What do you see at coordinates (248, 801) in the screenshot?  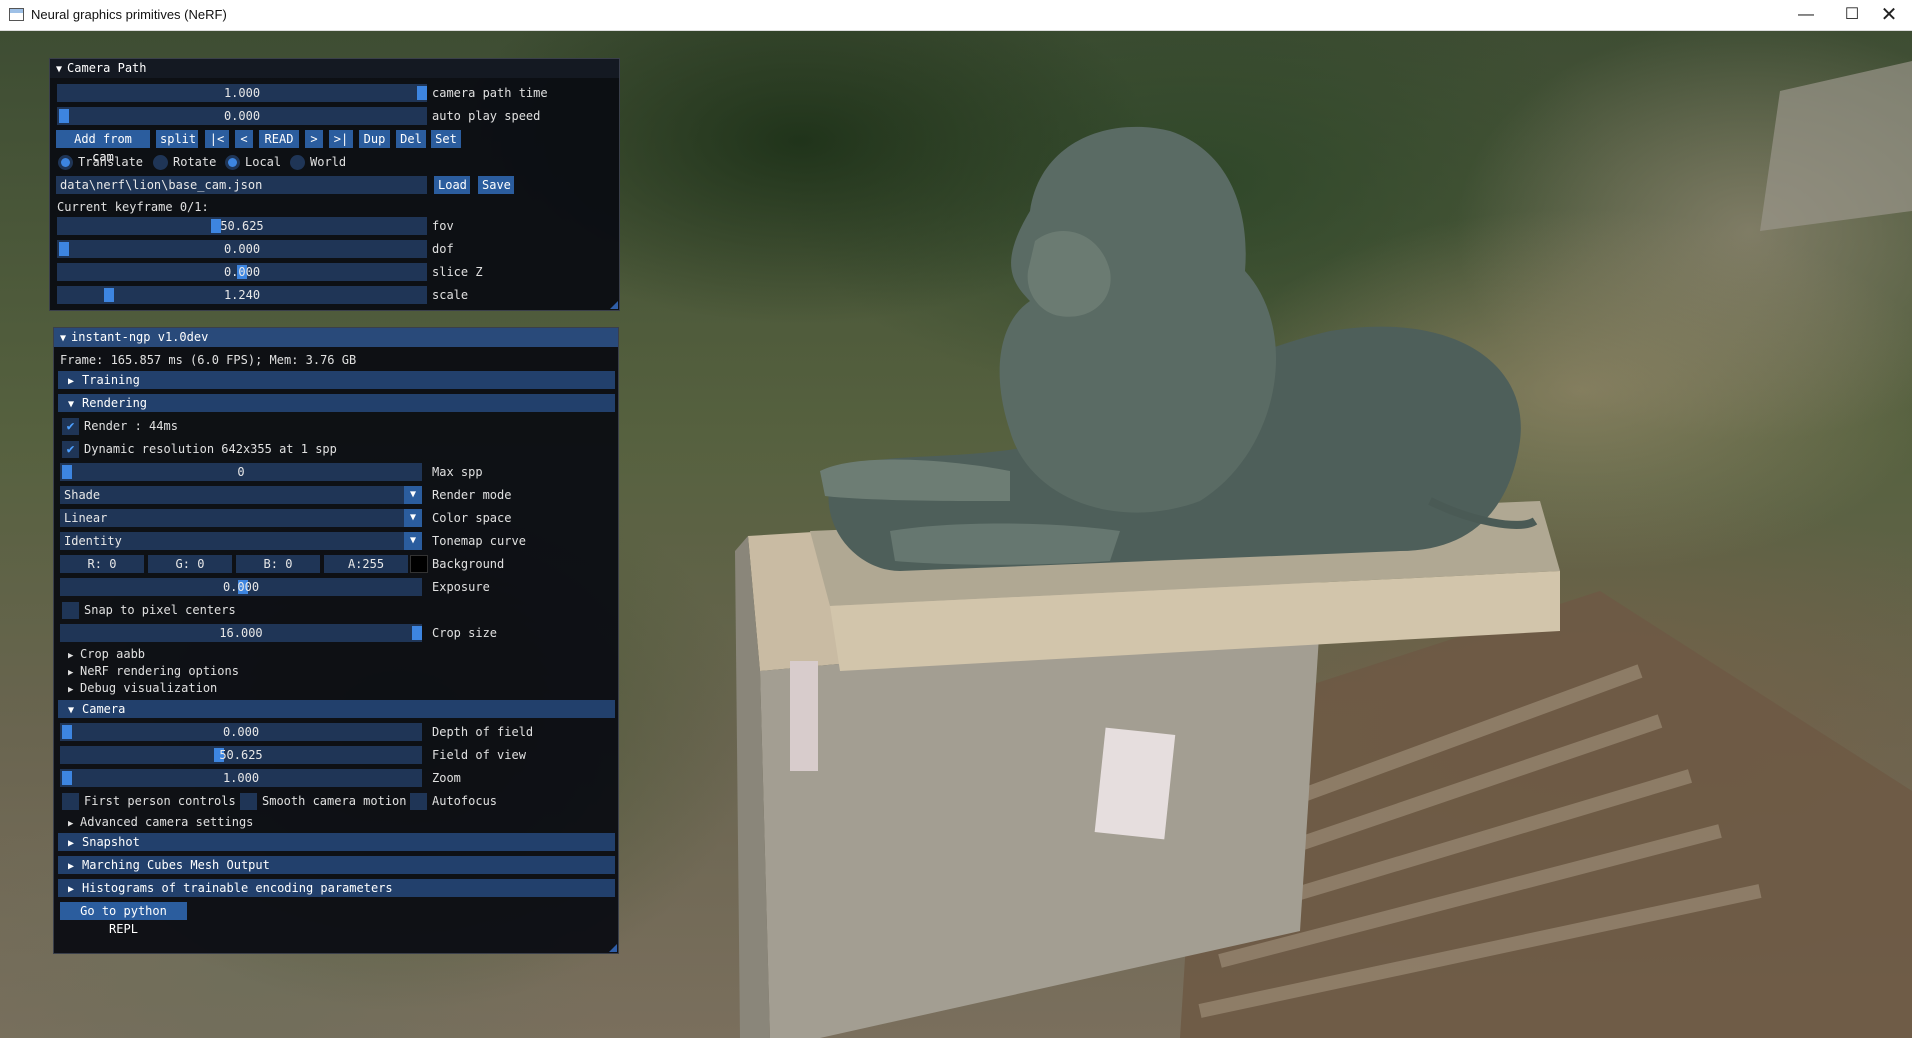 I see `smooth-motion-checkbox` at bounding box center [248, 801].